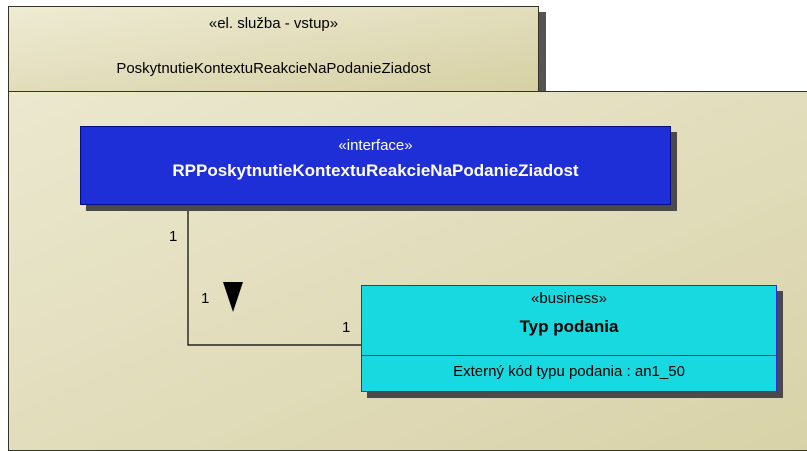  I want to click on business-stereotype: «business», so click(569, 298).